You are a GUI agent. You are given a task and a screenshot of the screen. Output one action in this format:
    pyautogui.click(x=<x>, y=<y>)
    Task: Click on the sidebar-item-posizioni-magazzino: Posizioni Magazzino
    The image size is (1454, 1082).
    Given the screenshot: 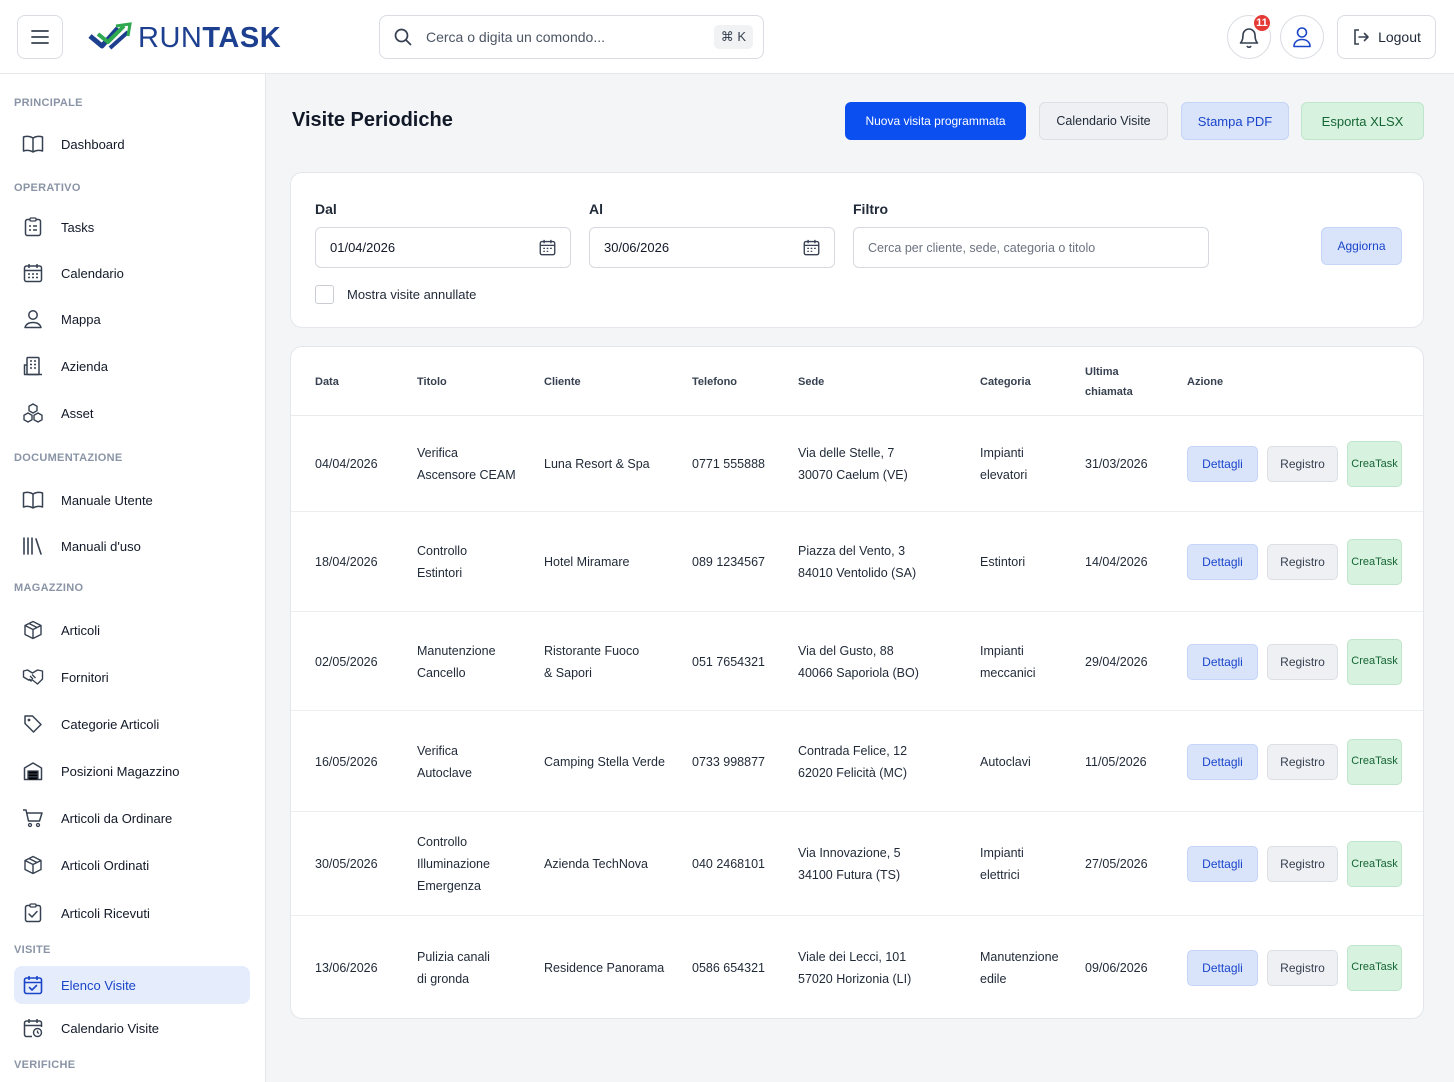 What is the action you would take?
    pyautogui.click(x=132, y=771)
    